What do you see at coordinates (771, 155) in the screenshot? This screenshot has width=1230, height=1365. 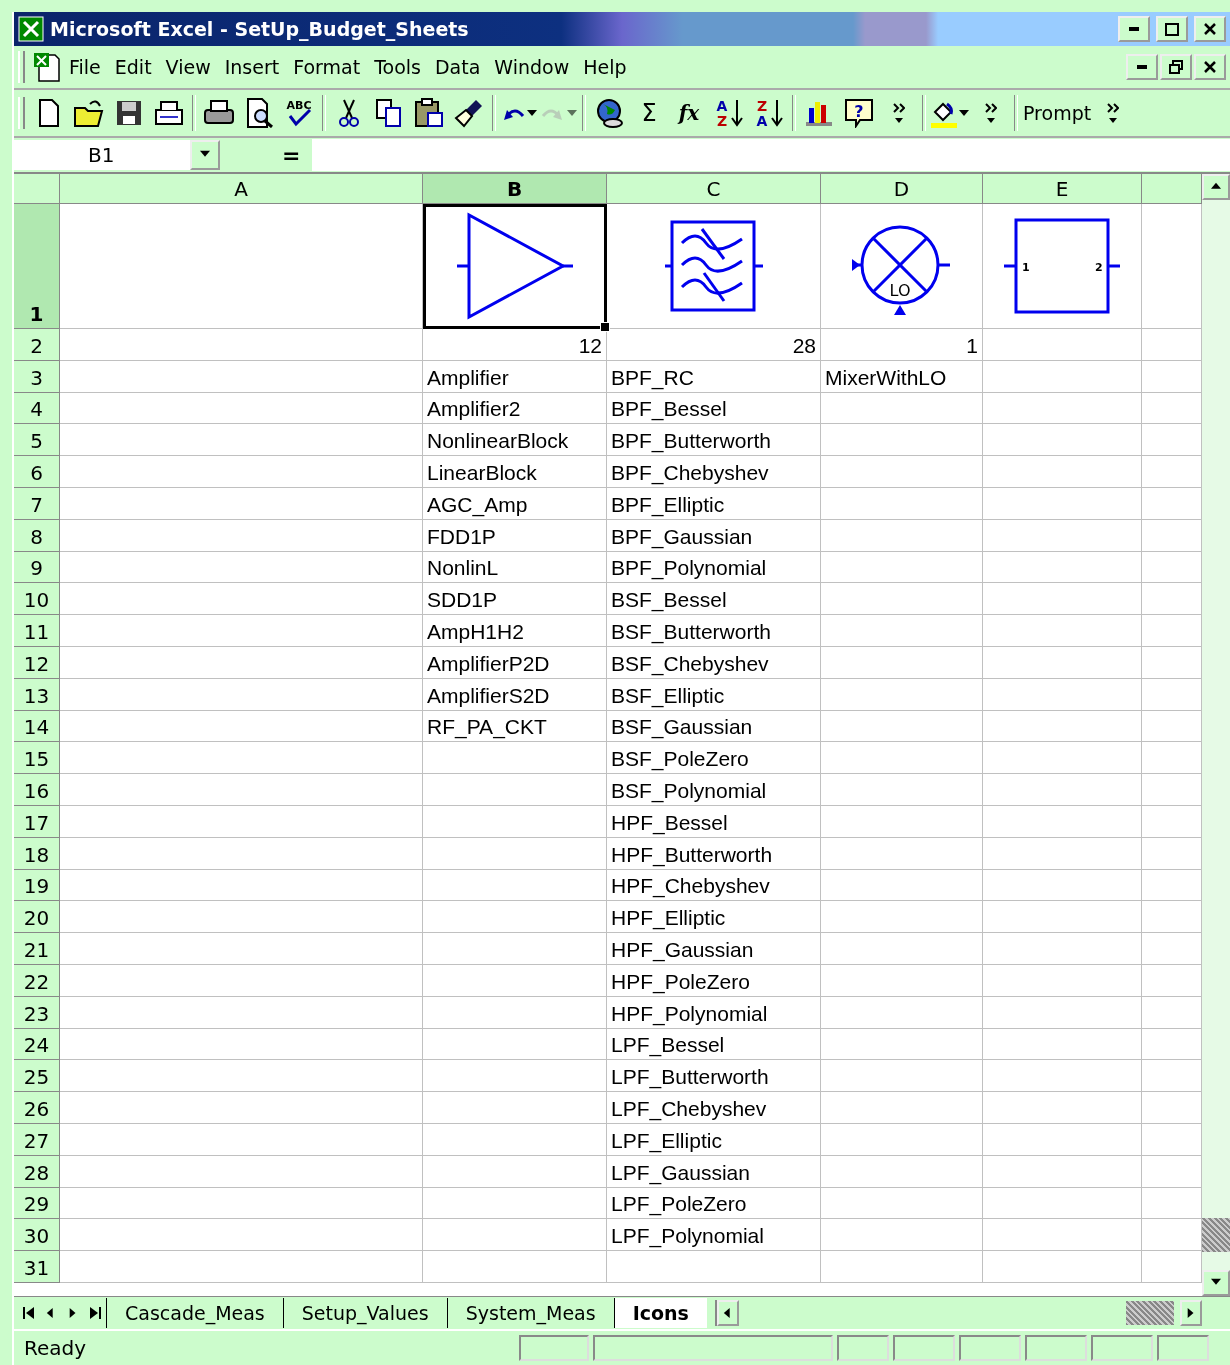 I see `formula-input` at bounding box center [771, 155].